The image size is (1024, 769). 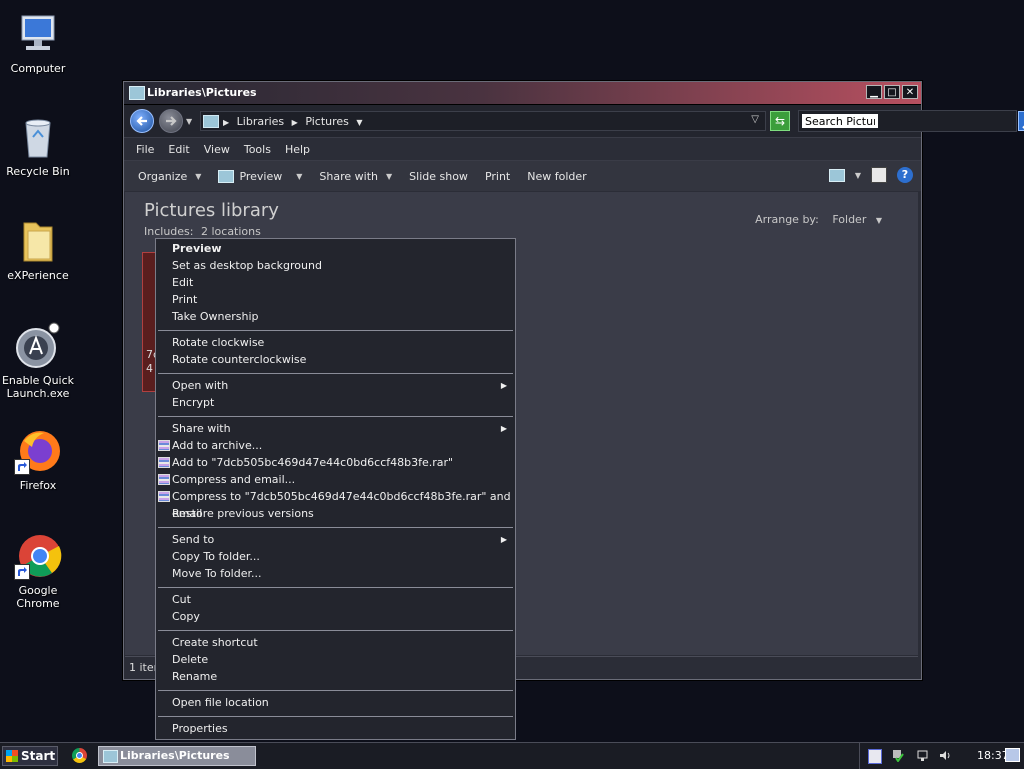 What do you see at coordinates (1012, 755) in the screenshot?
I see `show-desktop-icon` at bounding box center [1012, 755].